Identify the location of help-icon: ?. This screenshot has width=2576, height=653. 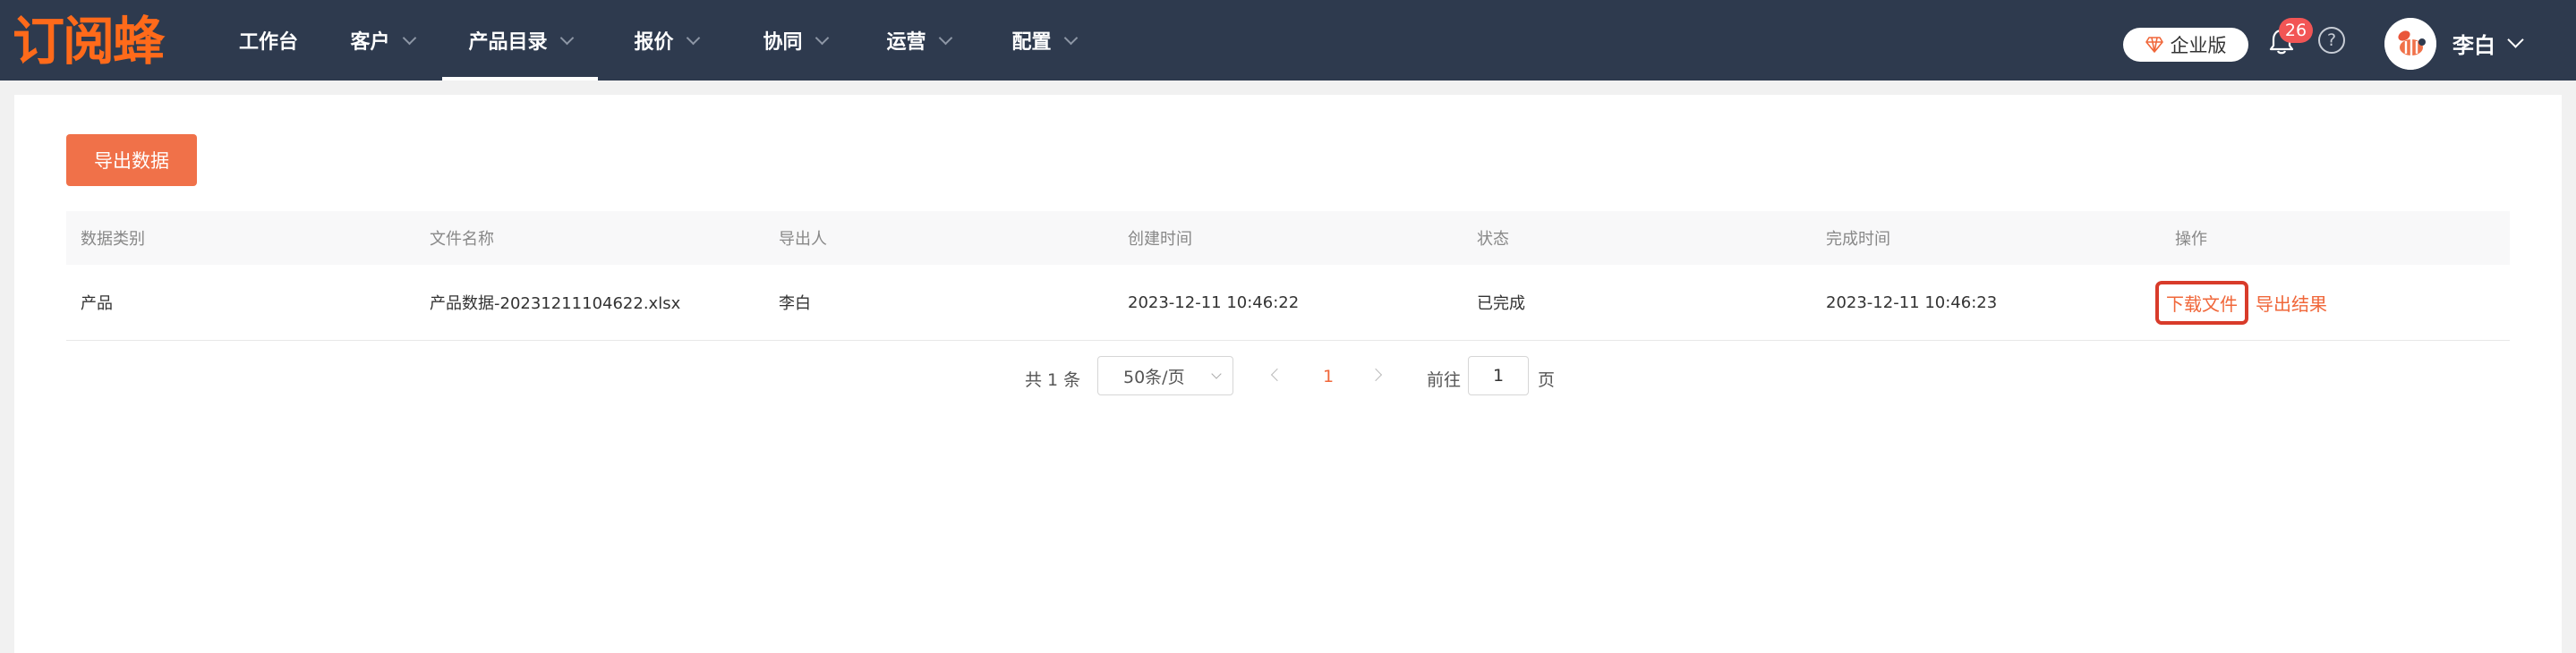
(2331, 41).